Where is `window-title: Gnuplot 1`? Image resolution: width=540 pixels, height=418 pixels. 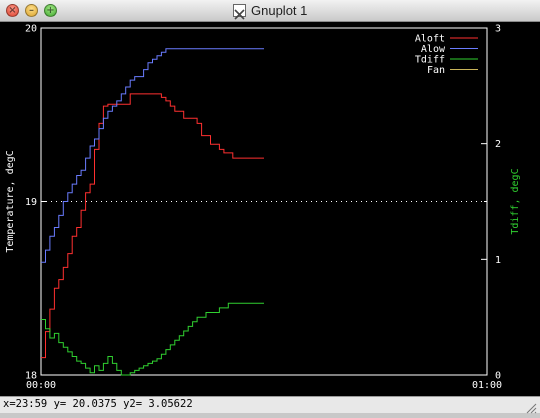 window-title: Gnuplot 1 is located at coordinates (279, 10).